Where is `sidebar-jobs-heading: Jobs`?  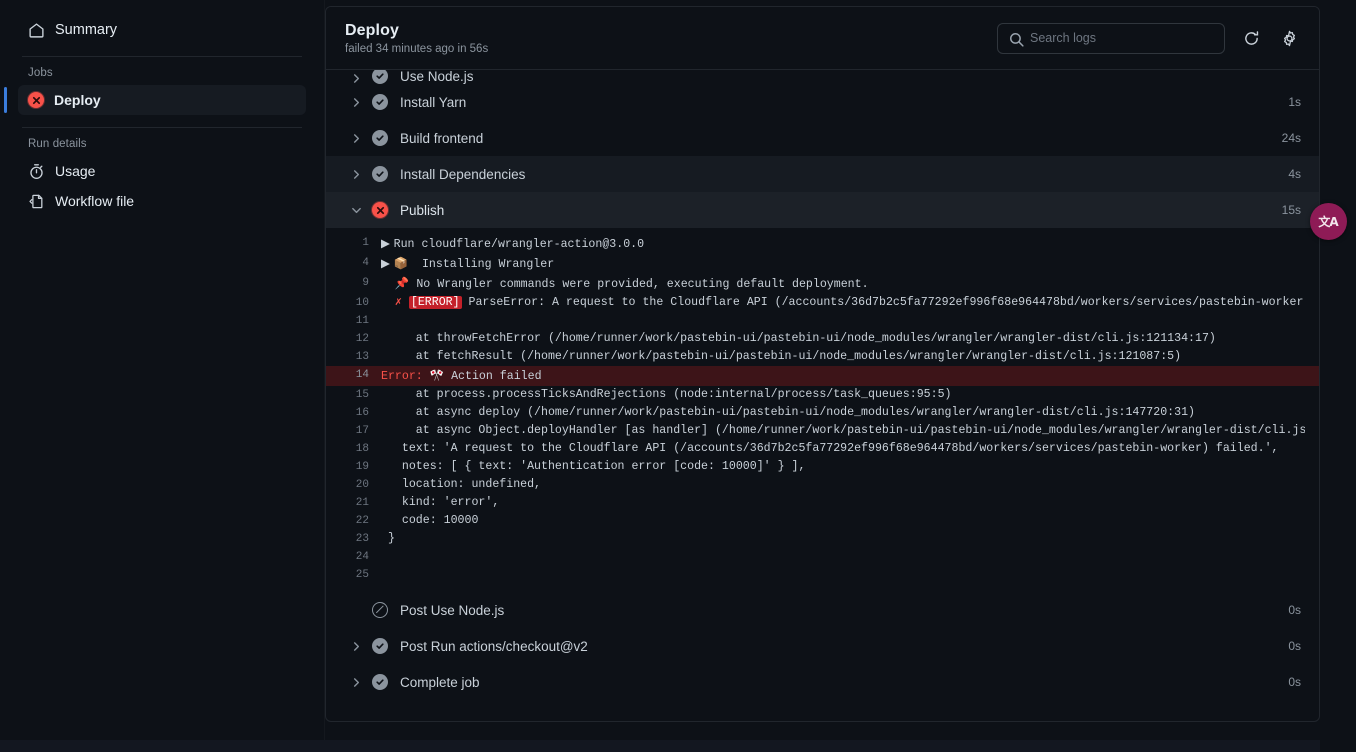
sidebar-jobs-heading: Jobs is located at coordinates (40, 73).